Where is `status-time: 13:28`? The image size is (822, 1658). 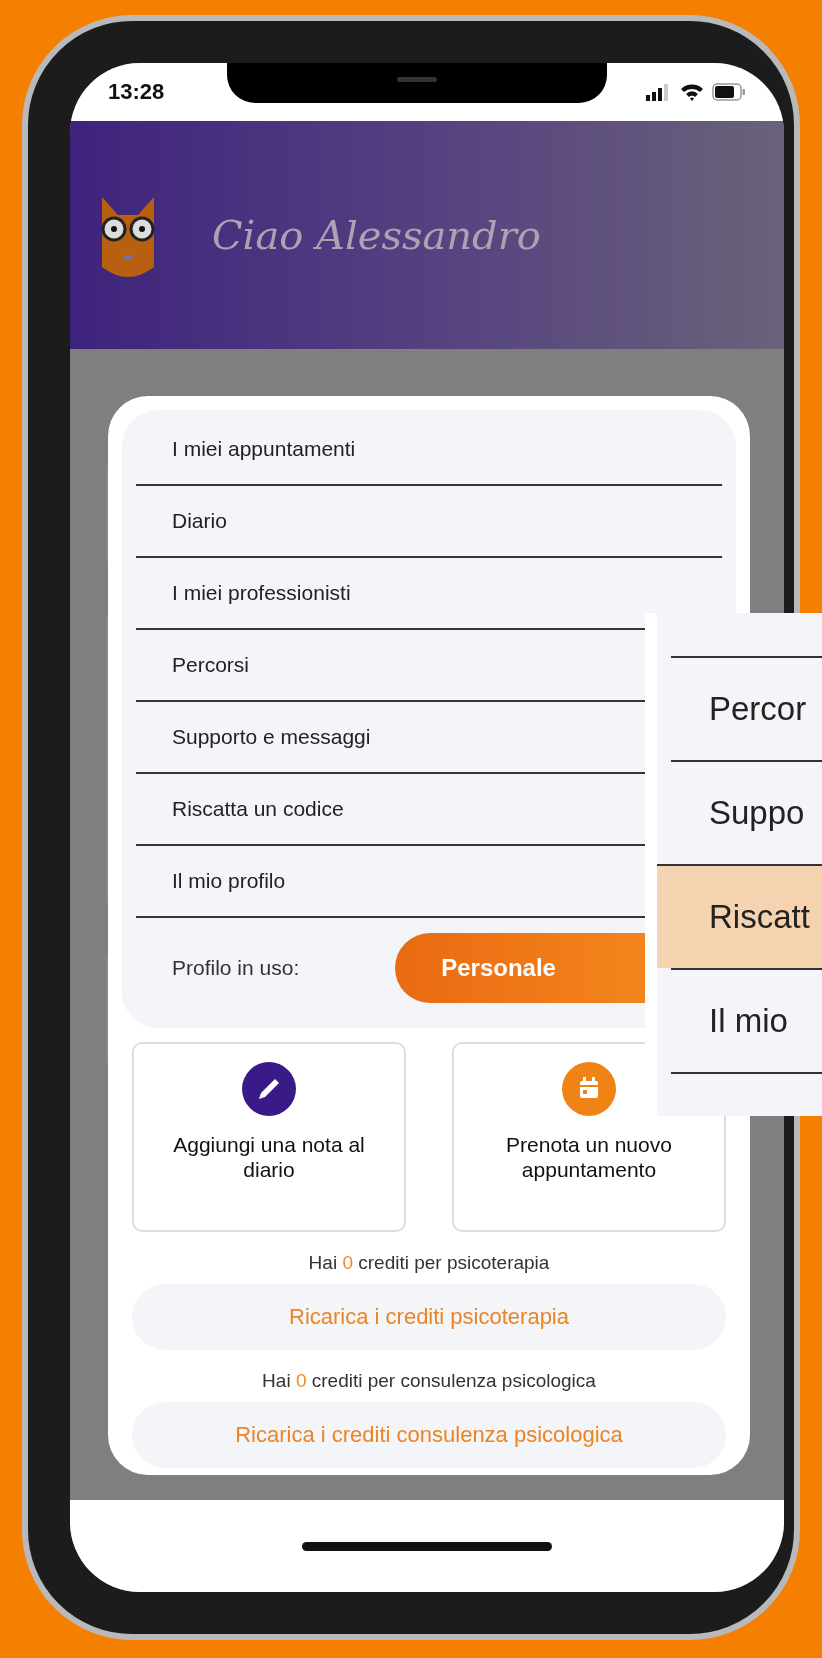
status-time: 13:28 is located at coordinates (136, 92).